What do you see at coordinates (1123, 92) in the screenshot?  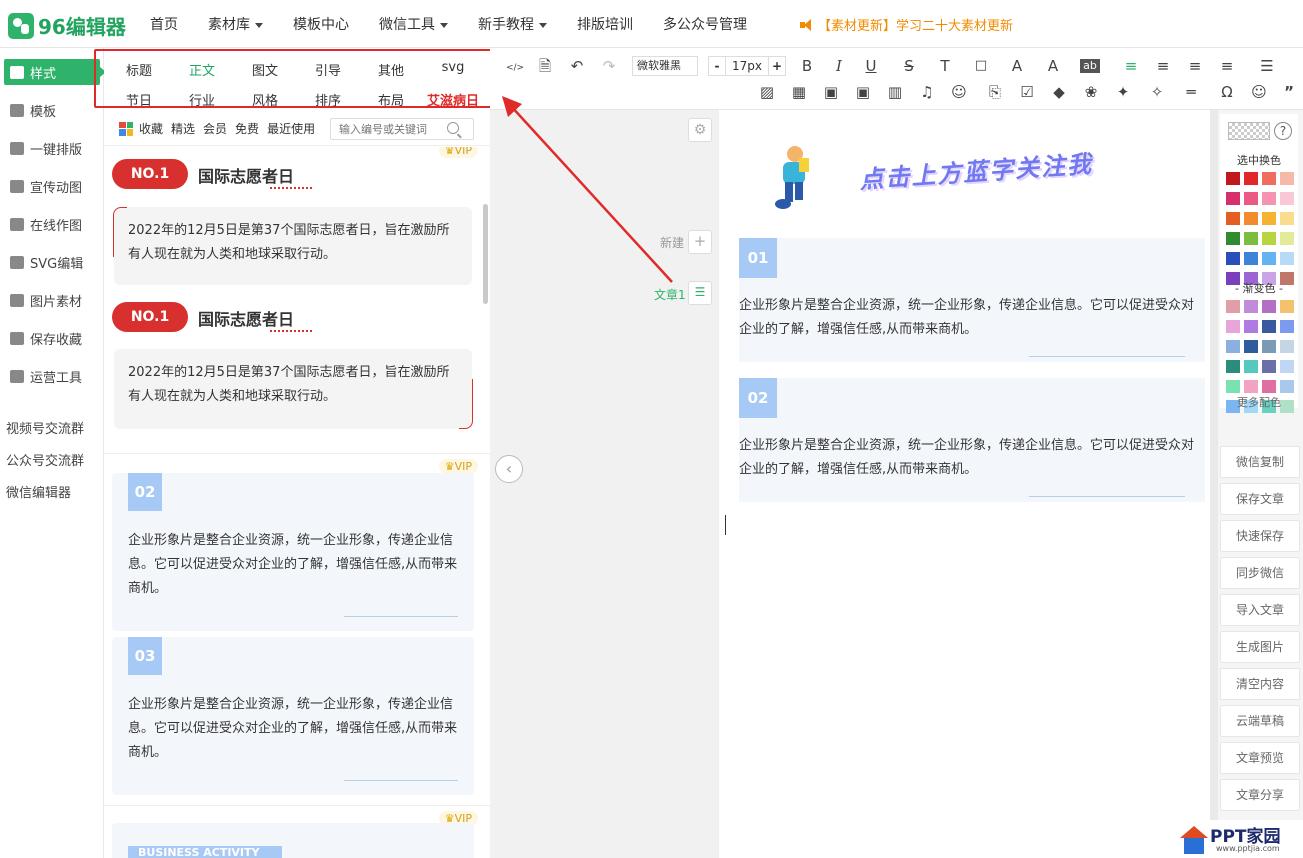 I see `format-painter-icon: ✦` at bounding box center [1123, 92].